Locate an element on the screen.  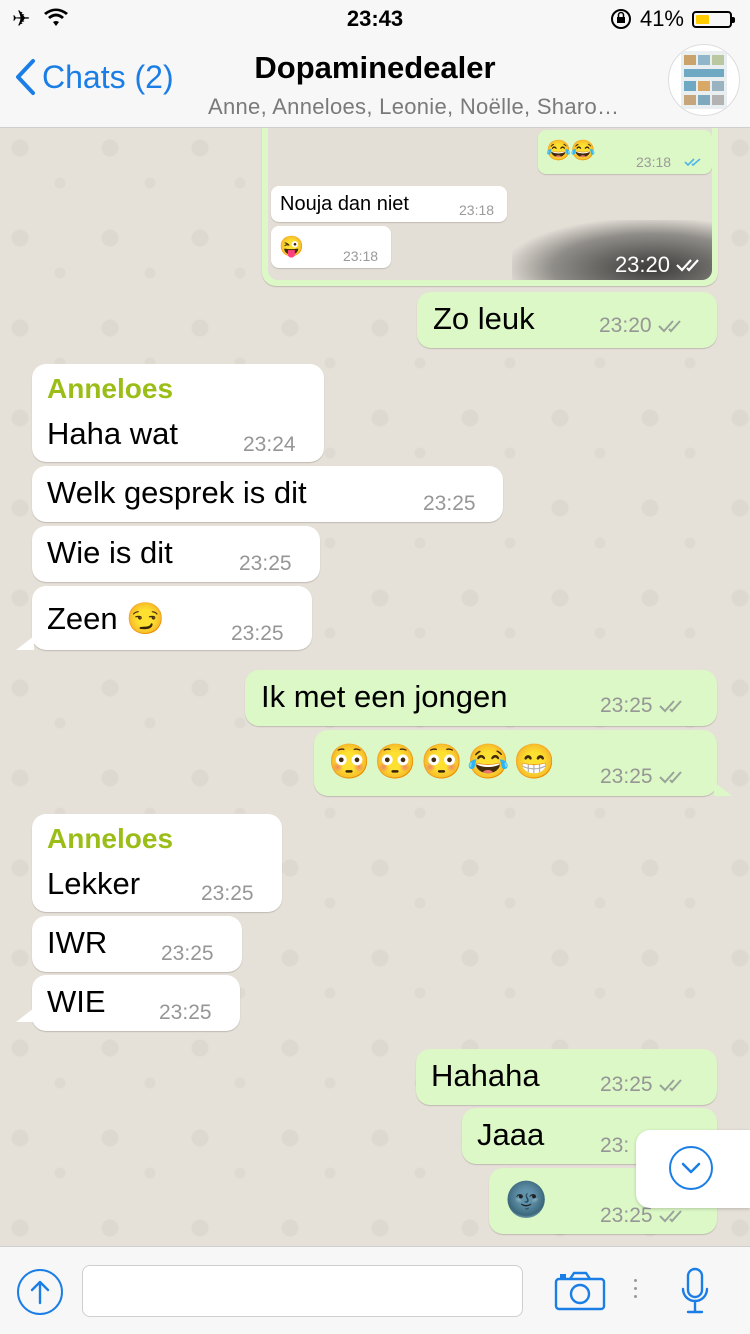
message-text: Haha wat is located at coordinates (112, 433).